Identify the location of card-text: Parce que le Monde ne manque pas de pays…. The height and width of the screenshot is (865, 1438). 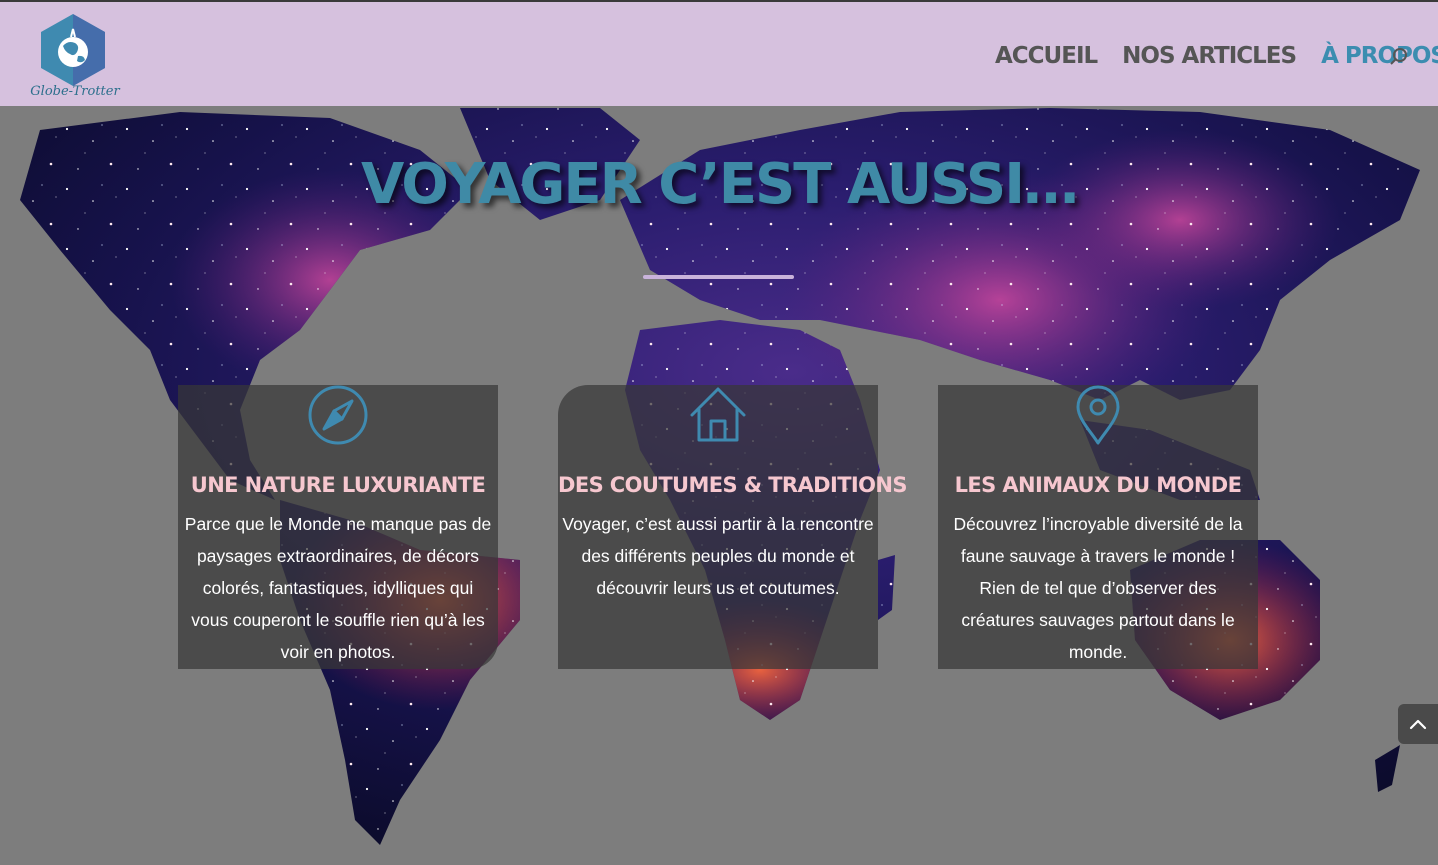
(338, 588).